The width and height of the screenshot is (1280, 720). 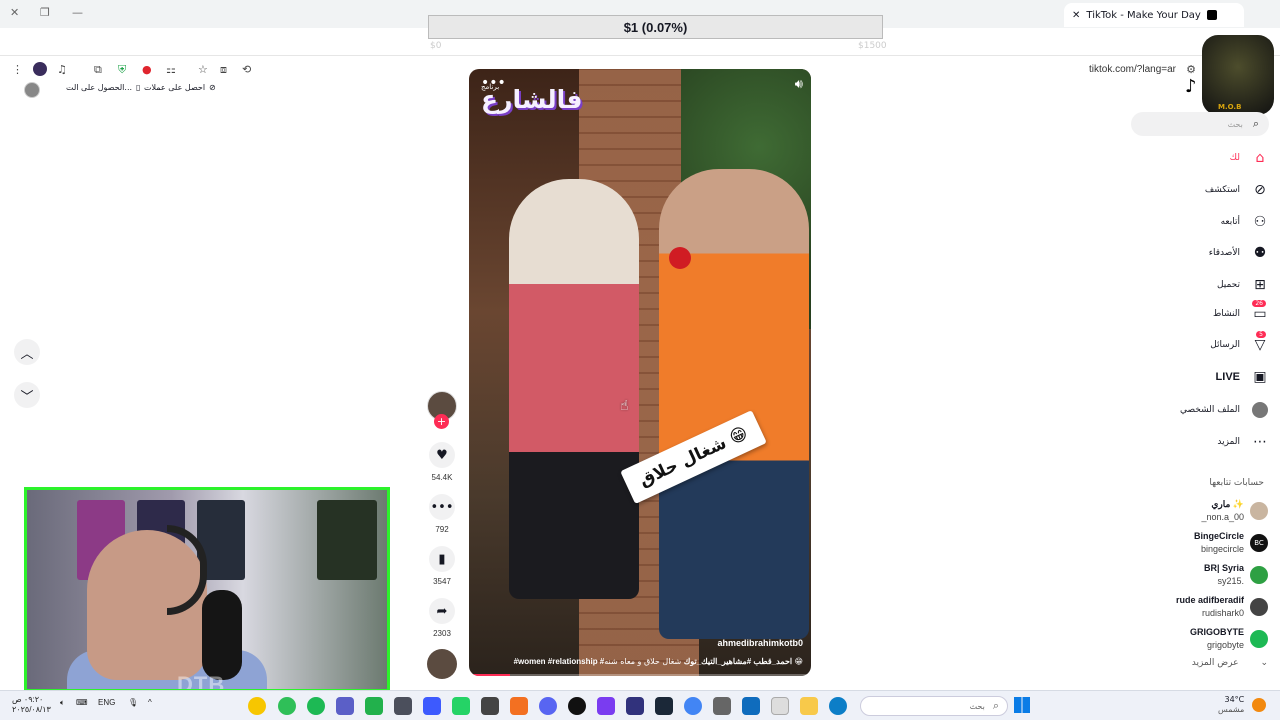 I want to click on app-icon-whatsapp, so click(x=287, y=706).